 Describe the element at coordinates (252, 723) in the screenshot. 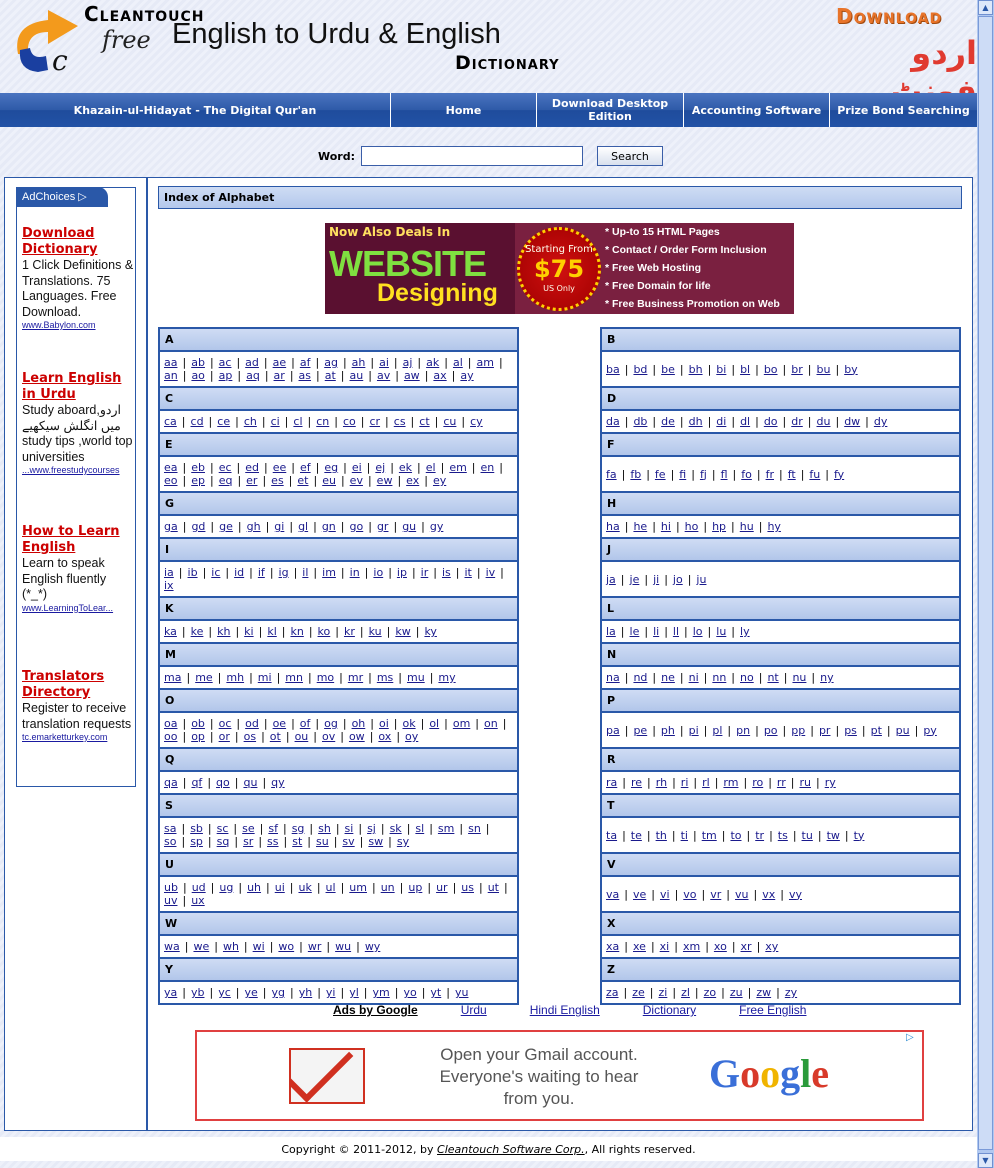

I see `word-link: od` at that location.